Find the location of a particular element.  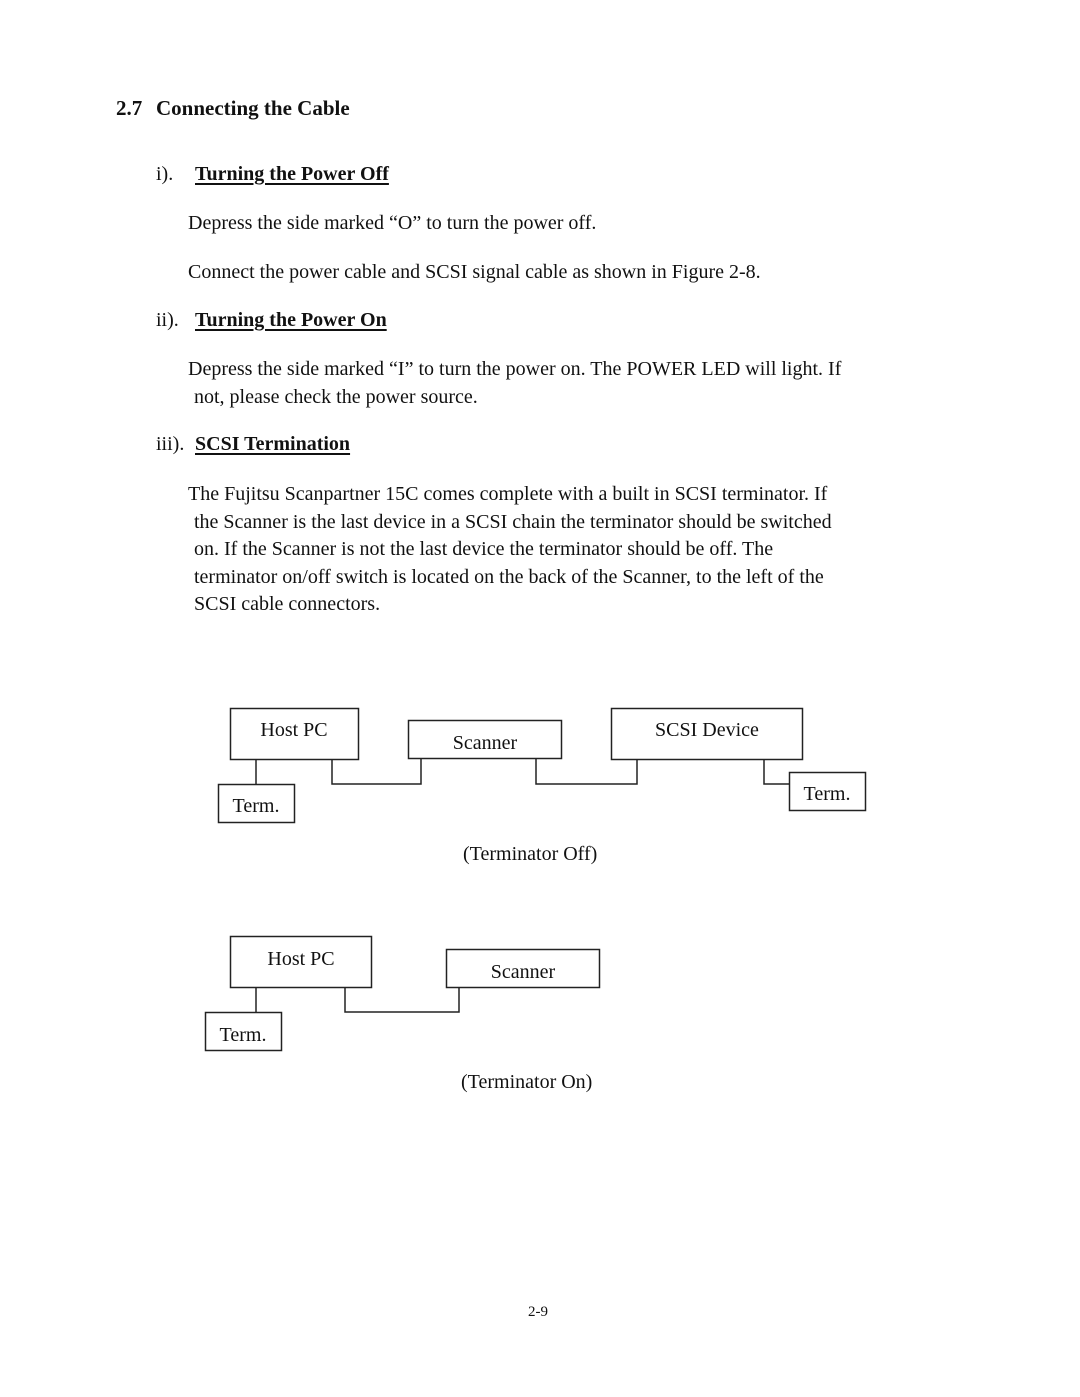

page-number: 2-9 is located at coordinates (538, 1312).